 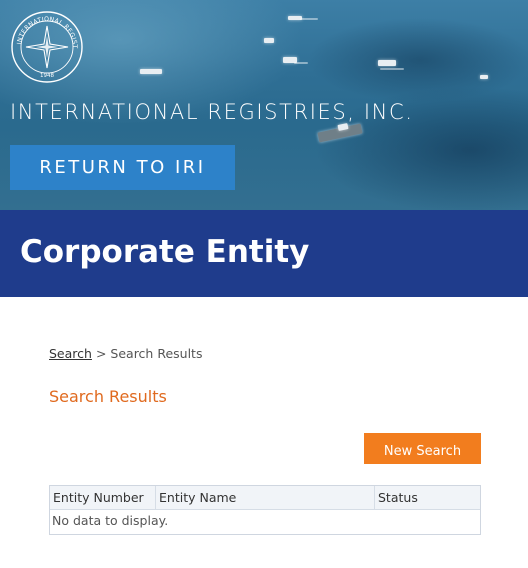 What do you see at coordinates (427, 497) in the screenshot?
I see `column-header-status: Status` at bounding box center [427, 497].